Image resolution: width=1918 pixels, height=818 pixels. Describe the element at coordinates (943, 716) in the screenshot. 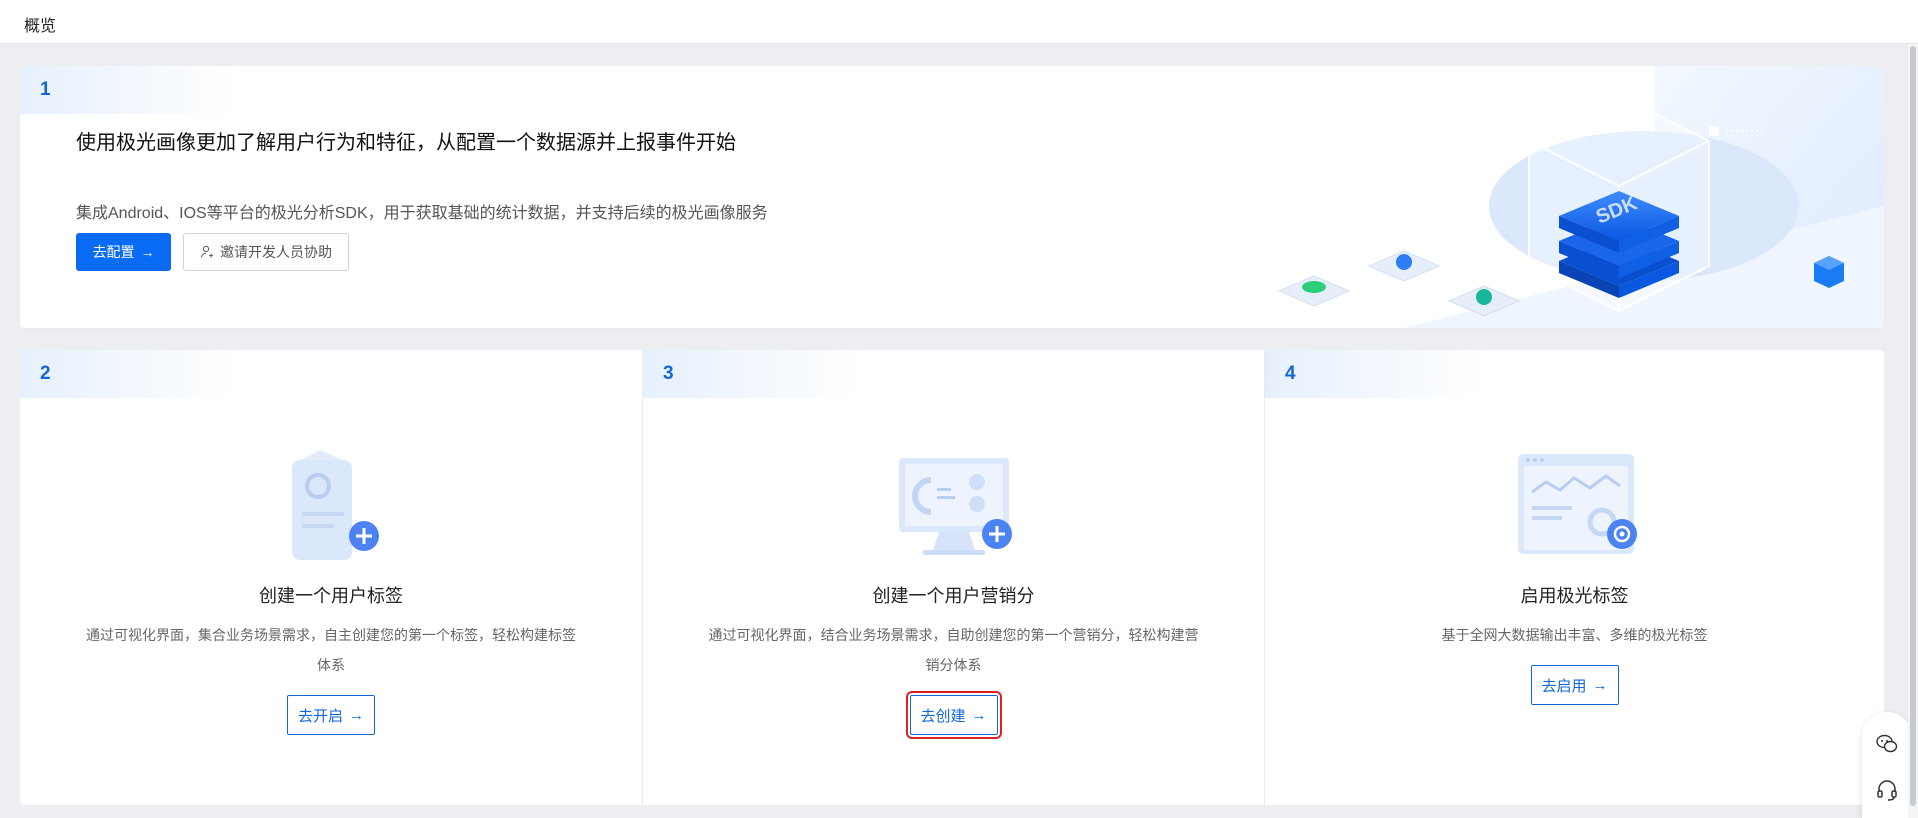

I see `create-marketing-label: 去创建` at that location.